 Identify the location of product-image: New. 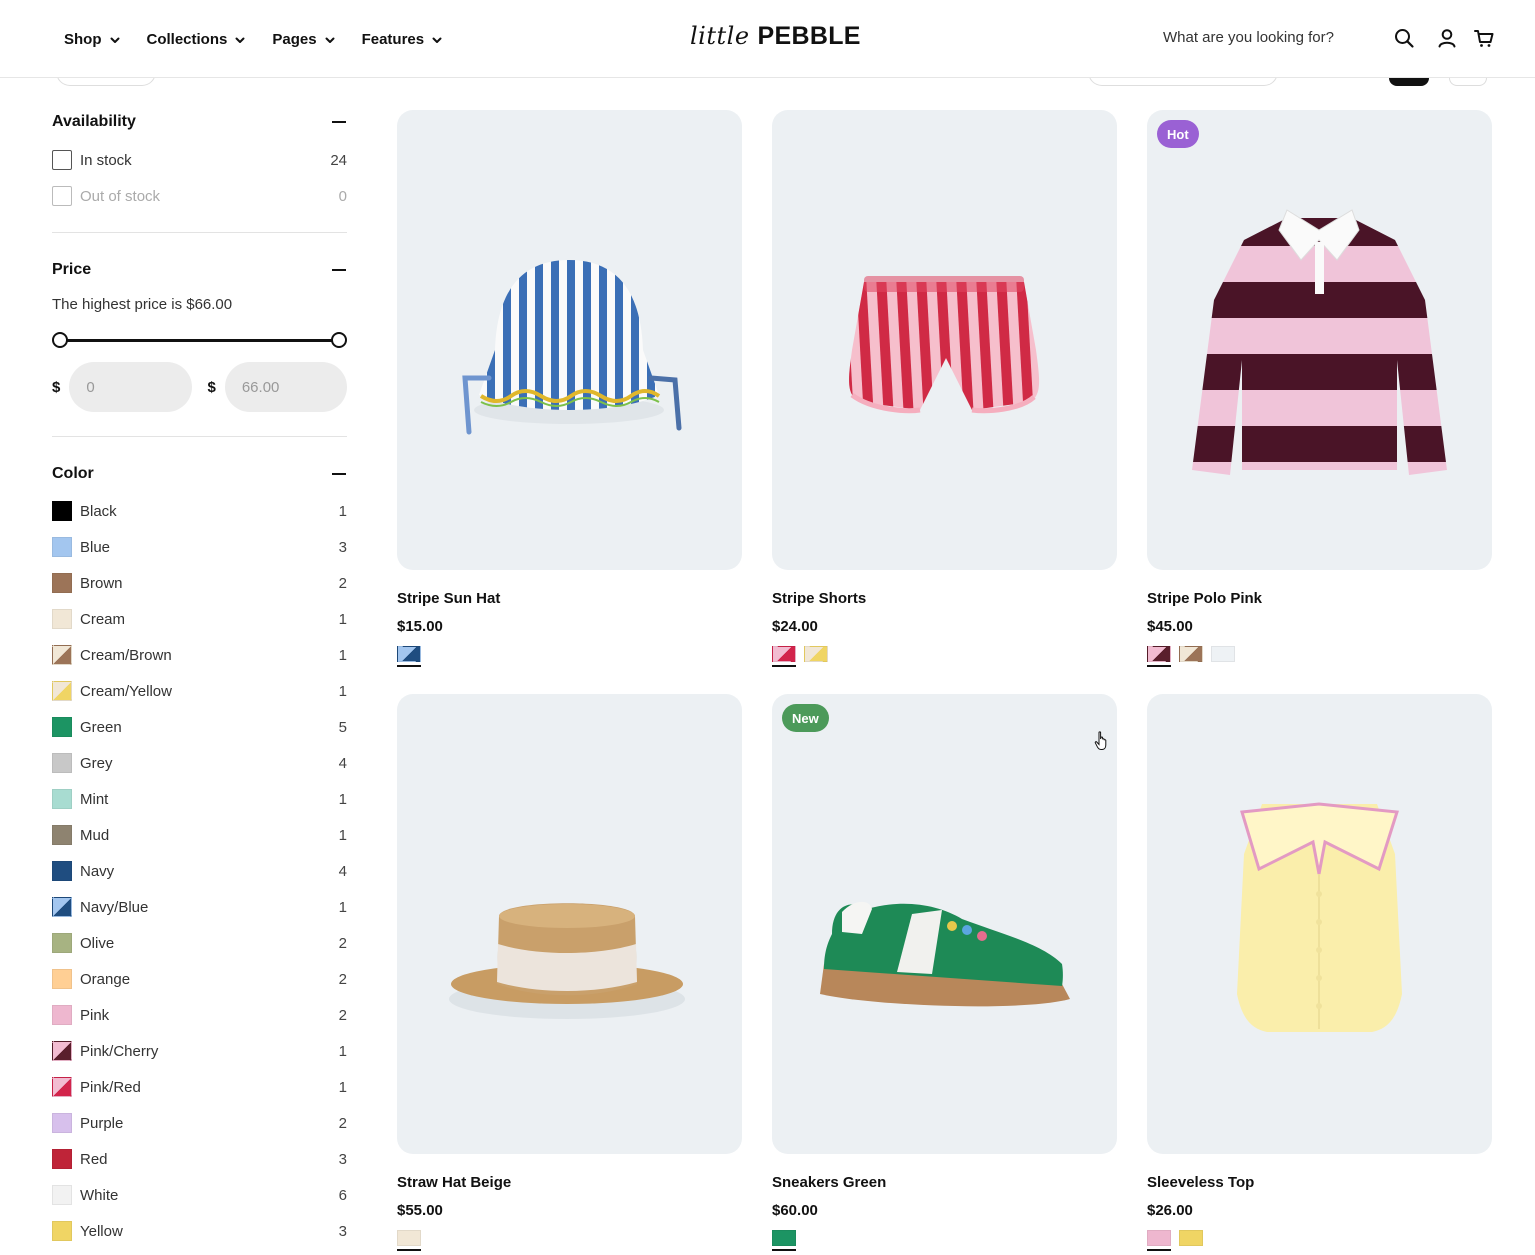
(944, 924).